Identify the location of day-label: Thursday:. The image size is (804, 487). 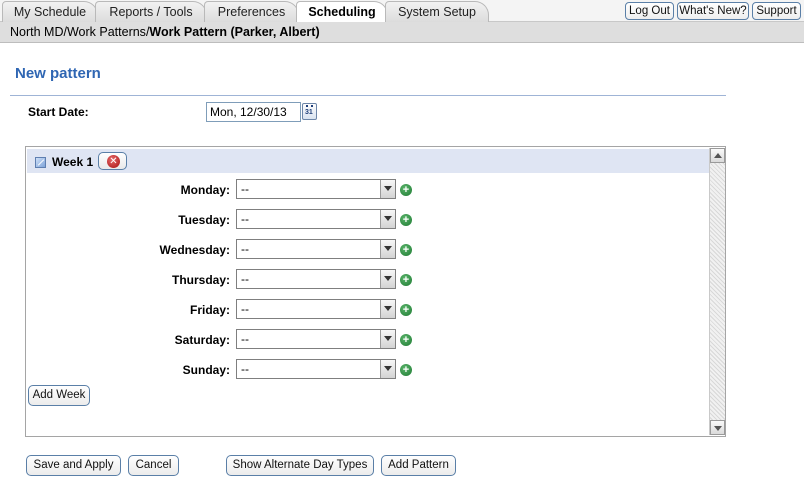
(200, 280).